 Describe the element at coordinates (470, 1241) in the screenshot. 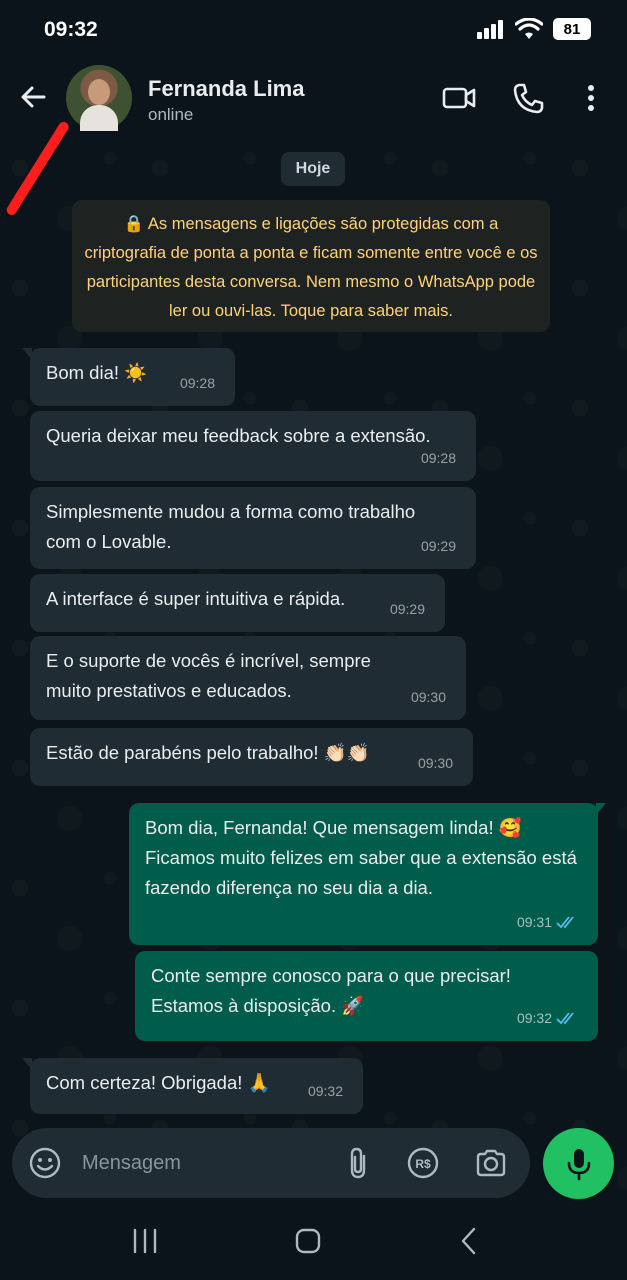

I see `back-nav-icon` at that location.